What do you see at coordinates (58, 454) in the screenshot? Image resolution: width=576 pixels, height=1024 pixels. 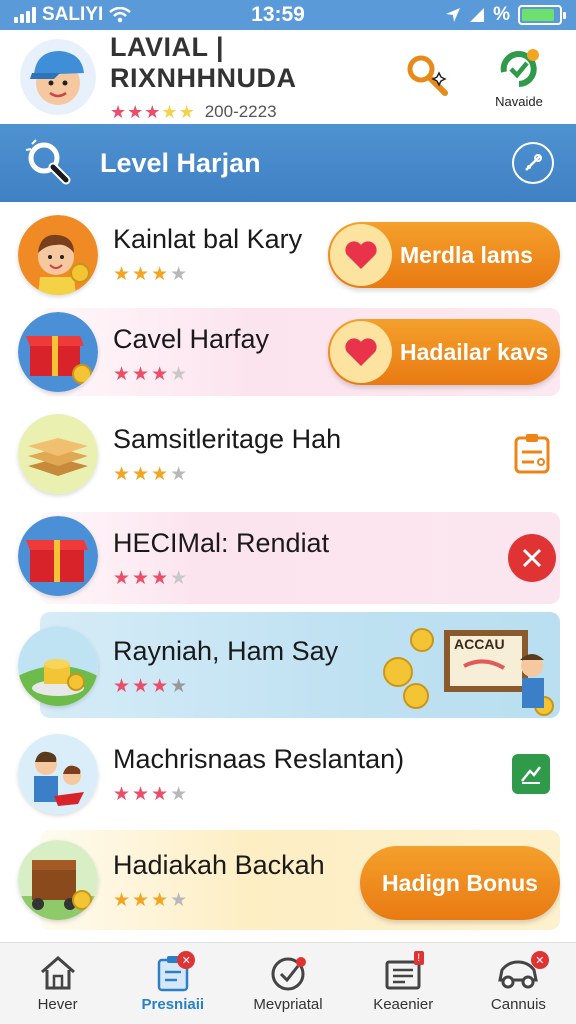 I see `sandwich-thumbnail` at bounding box center [58, 454].